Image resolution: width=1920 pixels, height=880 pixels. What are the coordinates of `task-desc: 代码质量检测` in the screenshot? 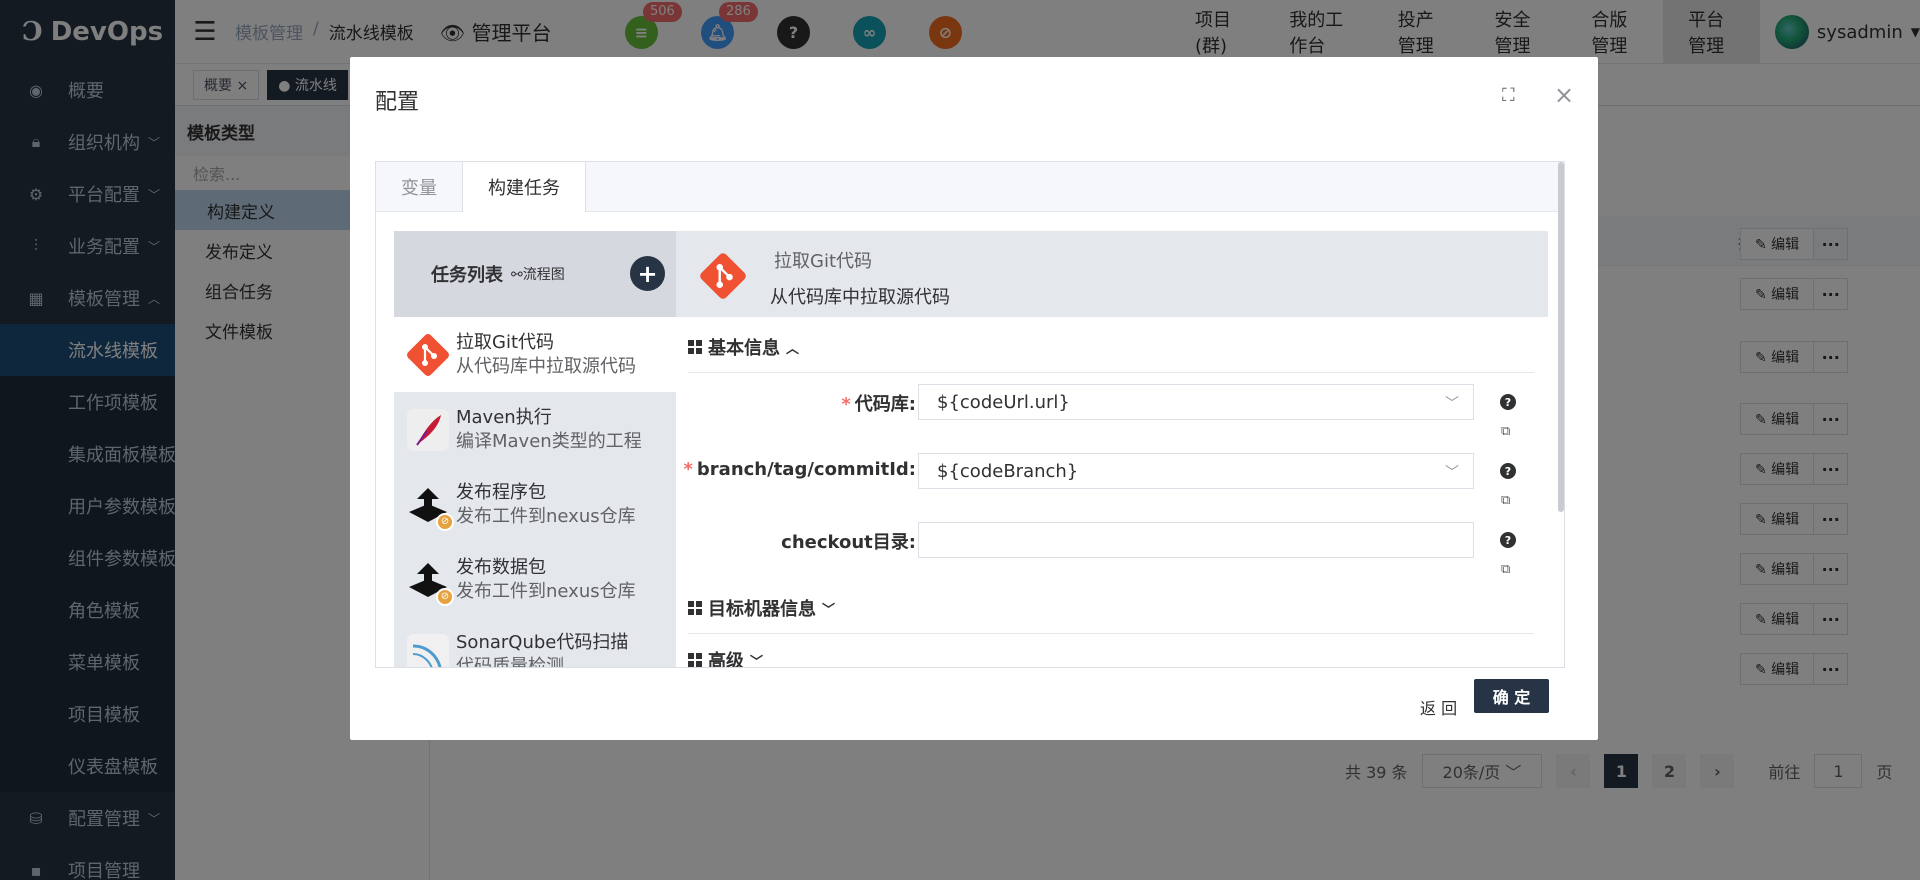 It's located at (510, 661).